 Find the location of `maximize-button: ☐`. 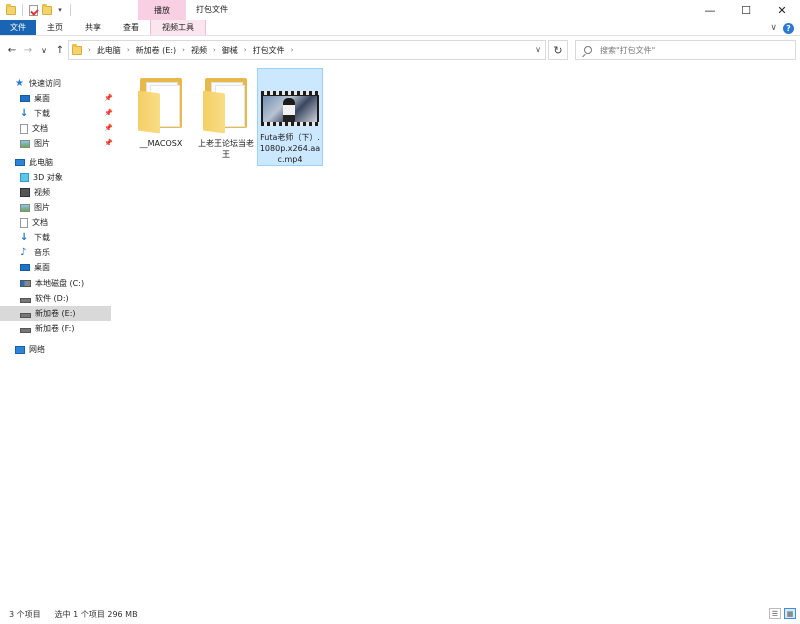

maximize-button: ☐ is located at coordinates (746, 10).